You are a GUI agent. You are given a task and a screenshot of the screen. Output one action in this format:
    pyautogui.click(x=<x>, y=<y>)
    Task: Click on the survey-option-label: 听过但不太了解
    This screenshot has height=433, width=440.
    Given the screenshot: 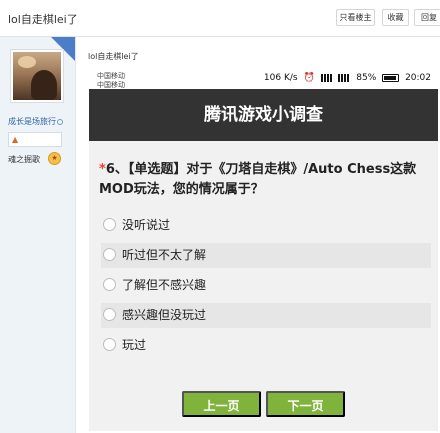 What is the action you would take?
    pyautogui.click(x=164, y=255)
    